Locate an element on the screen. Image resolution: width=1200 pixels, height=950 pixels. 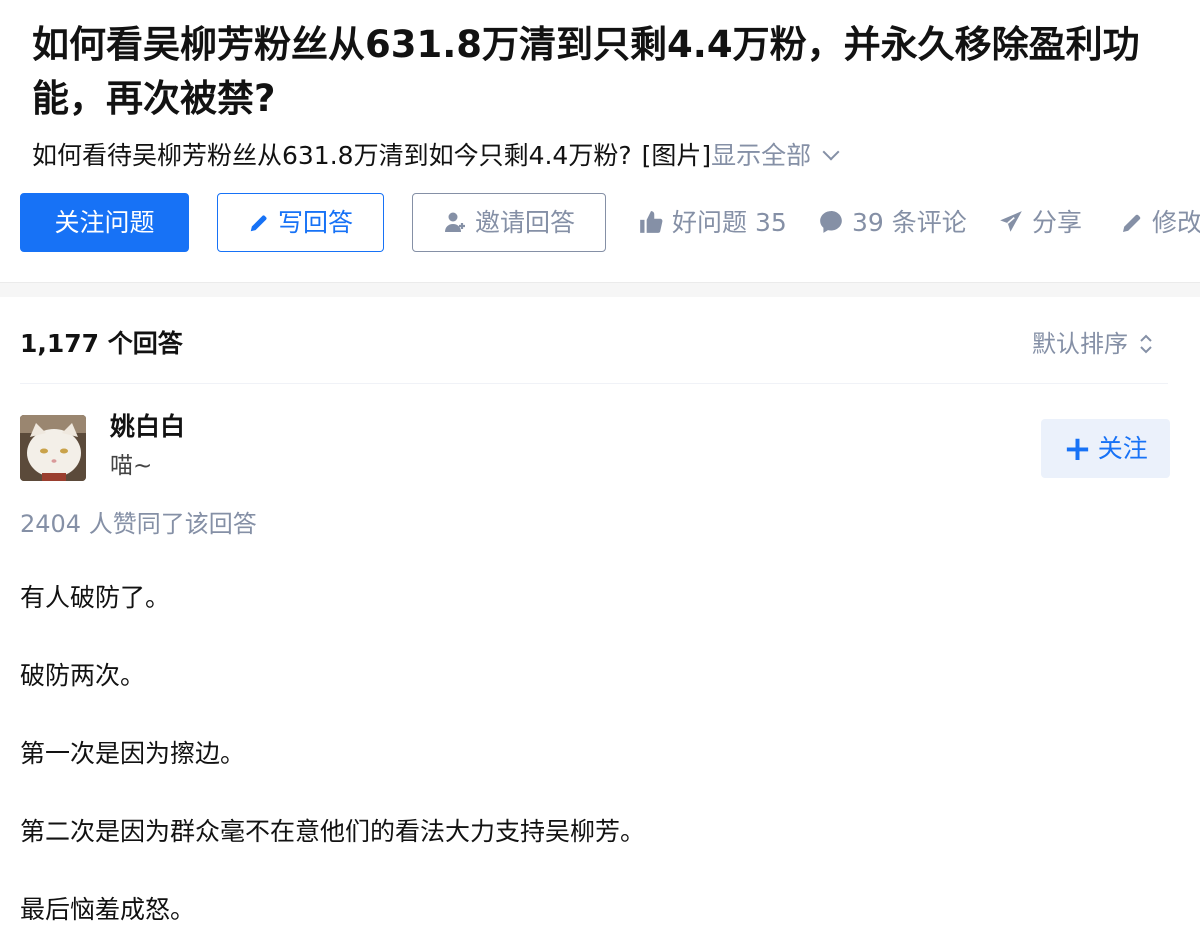
follow-question-button: 关注问题 is located at coordinates (104, 222).